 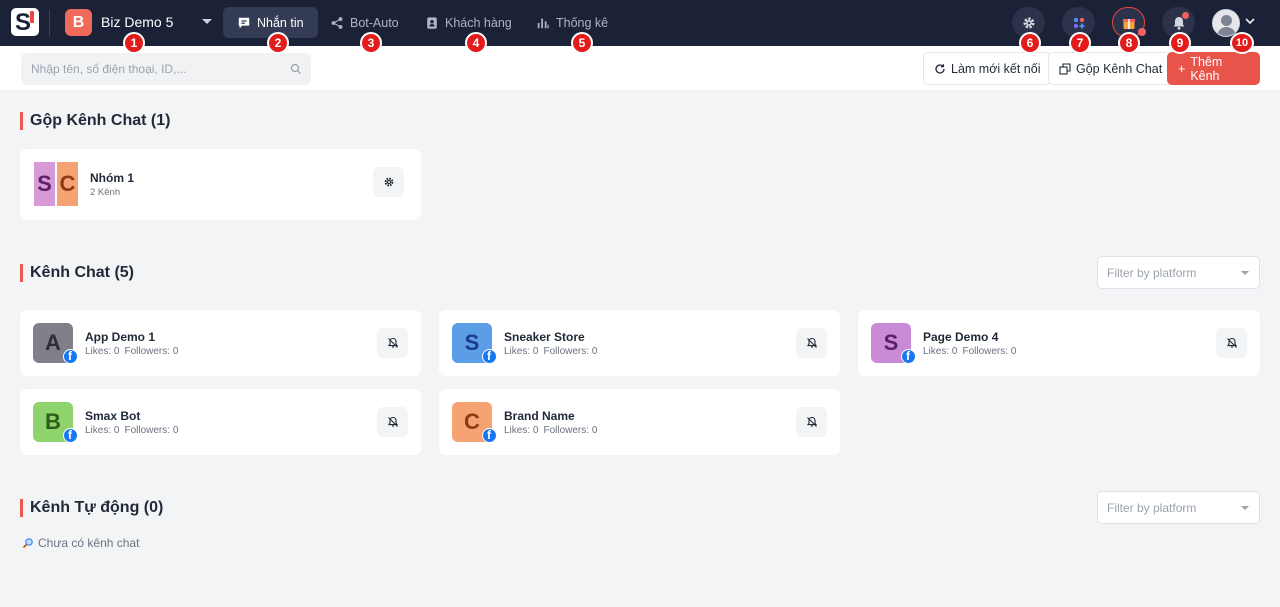 I want to click on group-avatar-left: S, so click(x=44, y=184).